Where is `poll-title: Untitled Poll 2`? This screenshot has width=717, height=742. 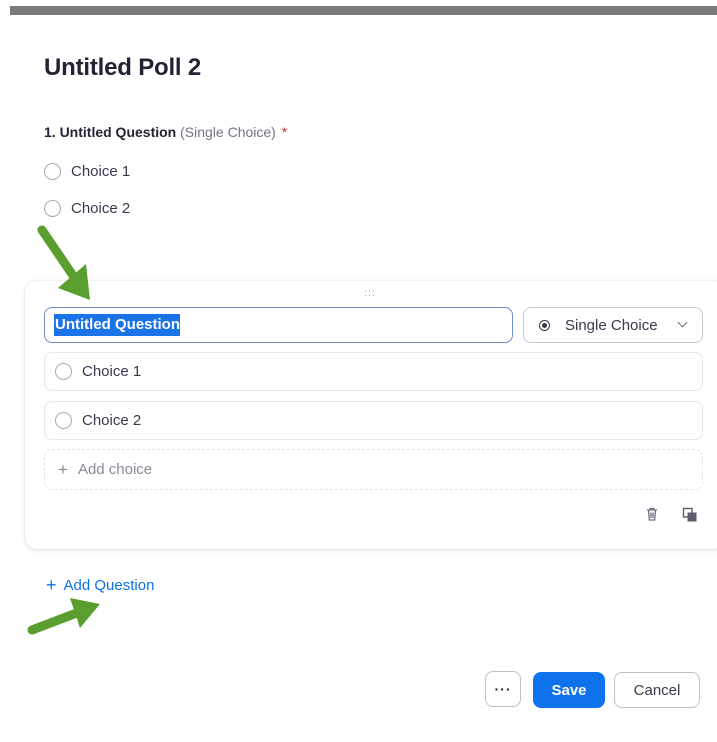 poll-title: Untitled Poll 2 is located at coordinates (123, 67).